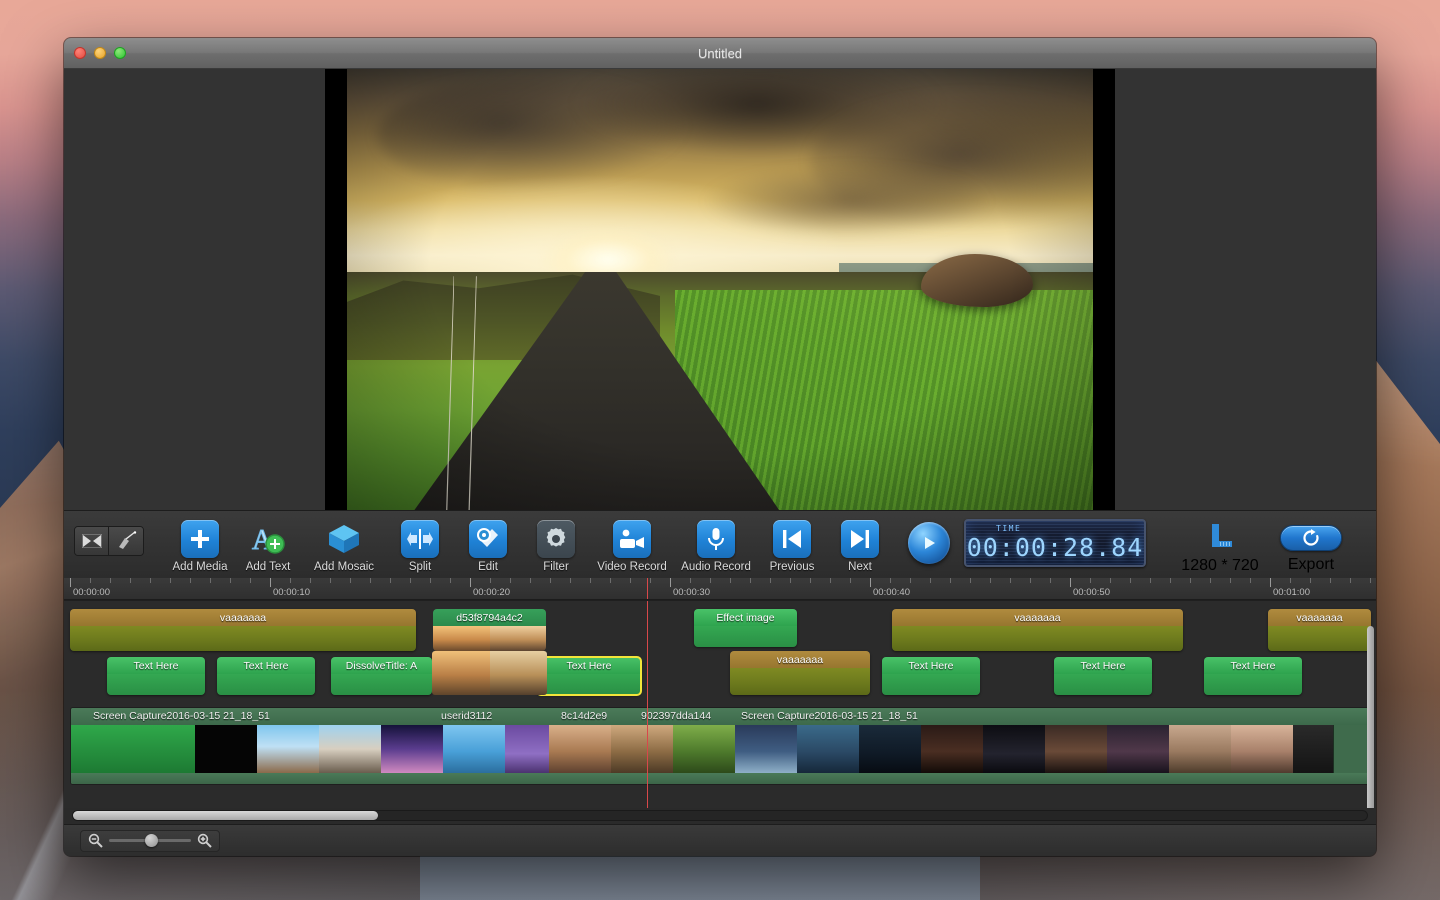 The width and height of the screenshot is (1440, 900). I want to click on timeline-zoom-control, so click(150, 840).